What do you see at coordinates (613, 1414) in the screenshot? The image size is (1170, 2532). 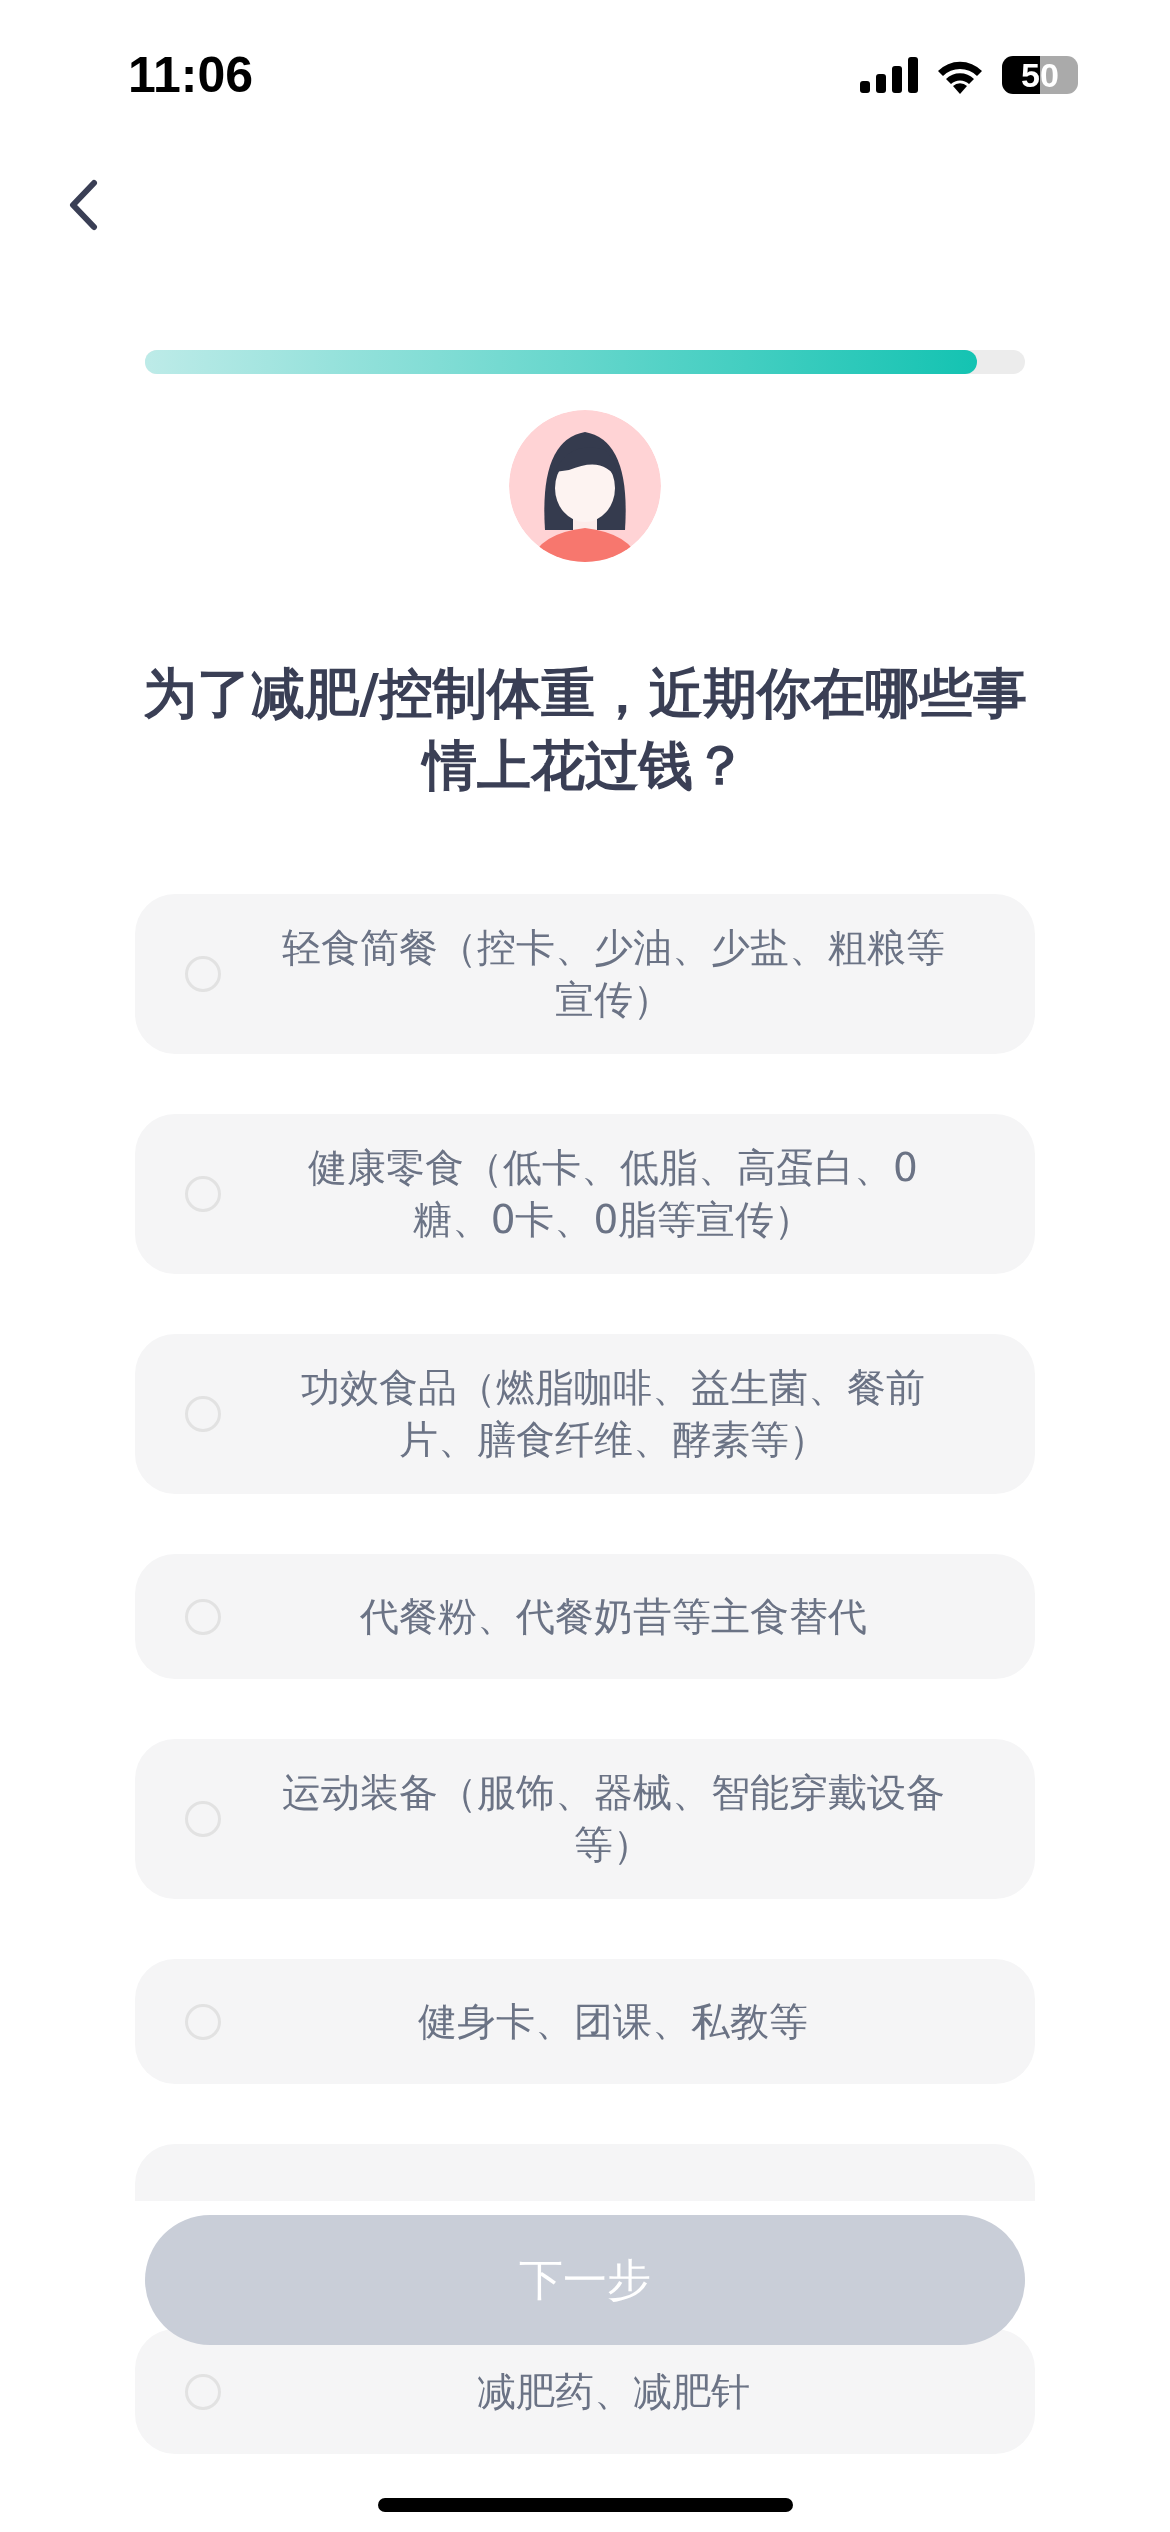 I see `option-label: 功效食品（燃脂咖啡、益生菌、餐前片、膳食纤维、酵素等）` at bounding box center [613, 1414].